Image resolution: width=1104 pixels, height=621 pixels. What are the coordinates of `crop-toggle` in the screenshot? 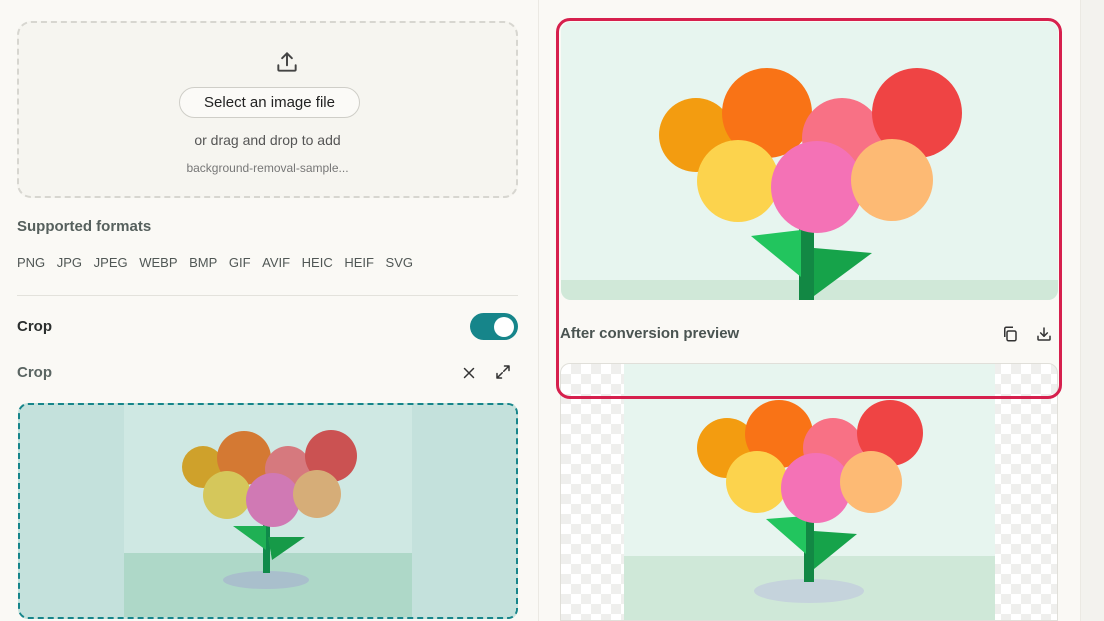 It's located at (494, 326).